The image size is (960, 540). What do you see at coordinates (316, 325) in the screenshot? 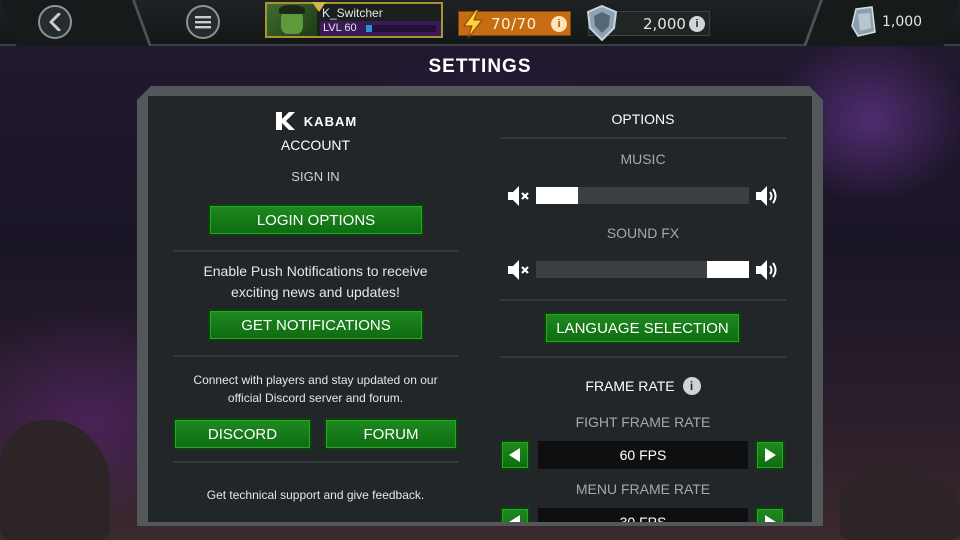
I see `get-notifications-button: GET NOTIFICATIONS` at bounding box center [316, 325].